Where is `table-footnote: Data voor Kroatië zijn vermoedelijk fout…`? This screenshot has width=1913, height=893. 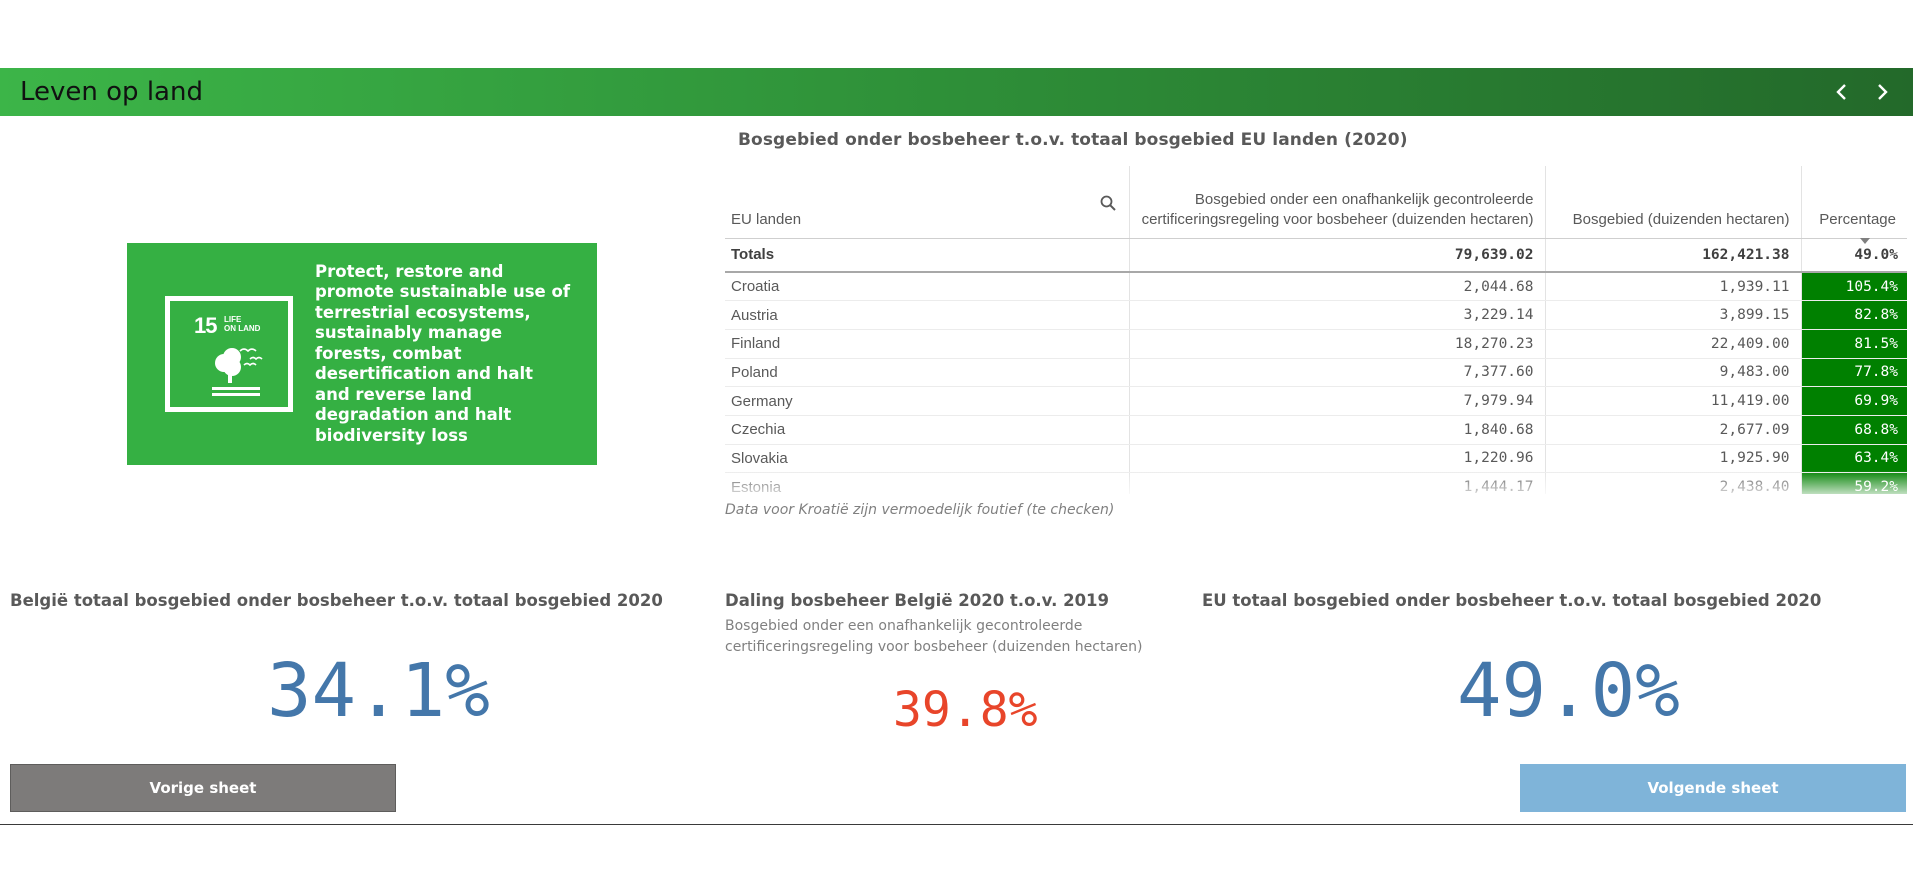 table-footnote: Data voor Kroatië zijn vermoedelijk fout… is located at coordinates (920, 510).